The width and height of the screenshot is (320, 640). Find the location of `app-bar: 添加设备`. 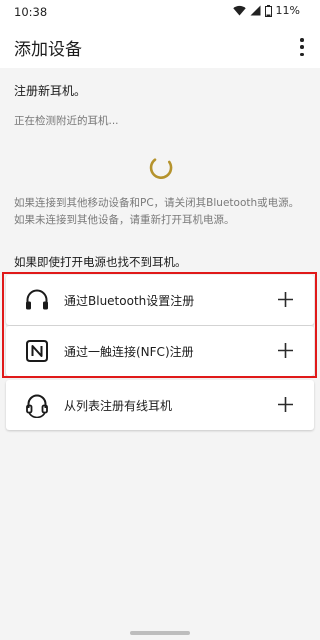

app-bar: 添加设备 is located at coordinates (160, 46).